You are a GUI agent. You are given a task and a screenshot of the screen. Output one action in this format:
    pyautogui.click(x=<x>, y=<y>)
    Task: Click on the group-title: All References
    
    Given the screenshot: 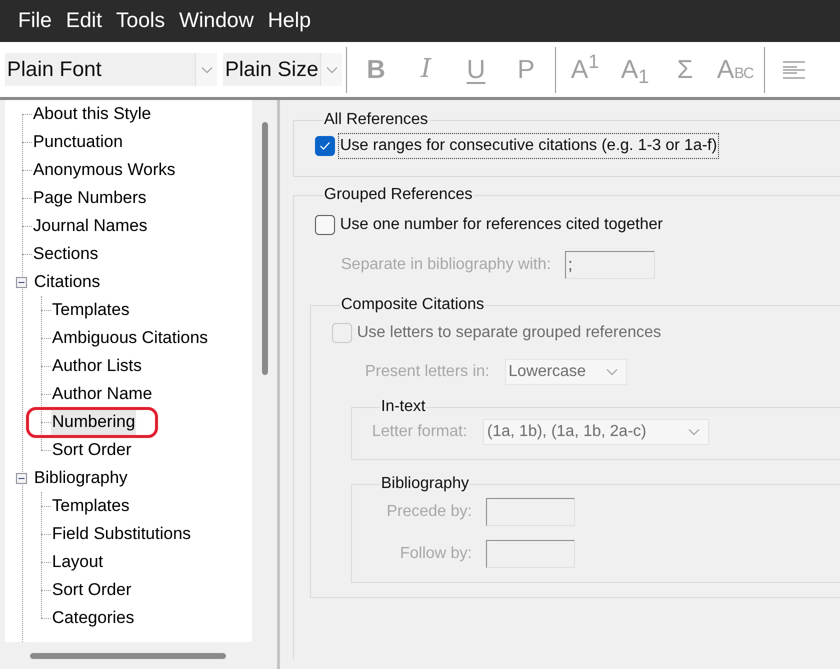 What is the action you would take?
    pyautogui.click(x=376, y=120)
    